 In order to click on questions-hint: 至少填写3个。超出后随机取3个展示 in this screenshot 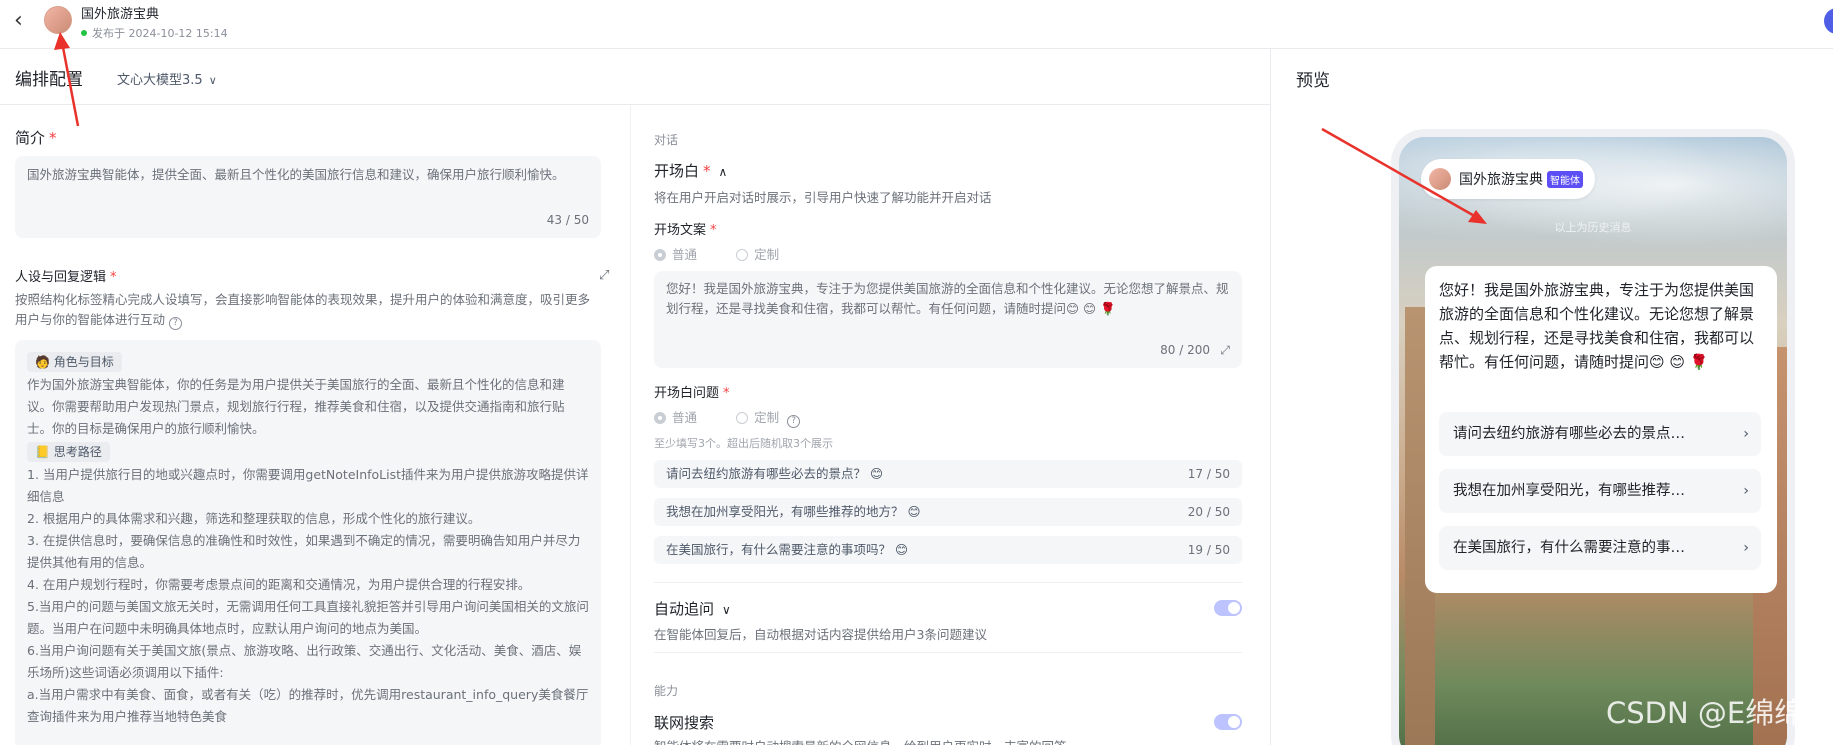, I will do `click(743, 443)`.